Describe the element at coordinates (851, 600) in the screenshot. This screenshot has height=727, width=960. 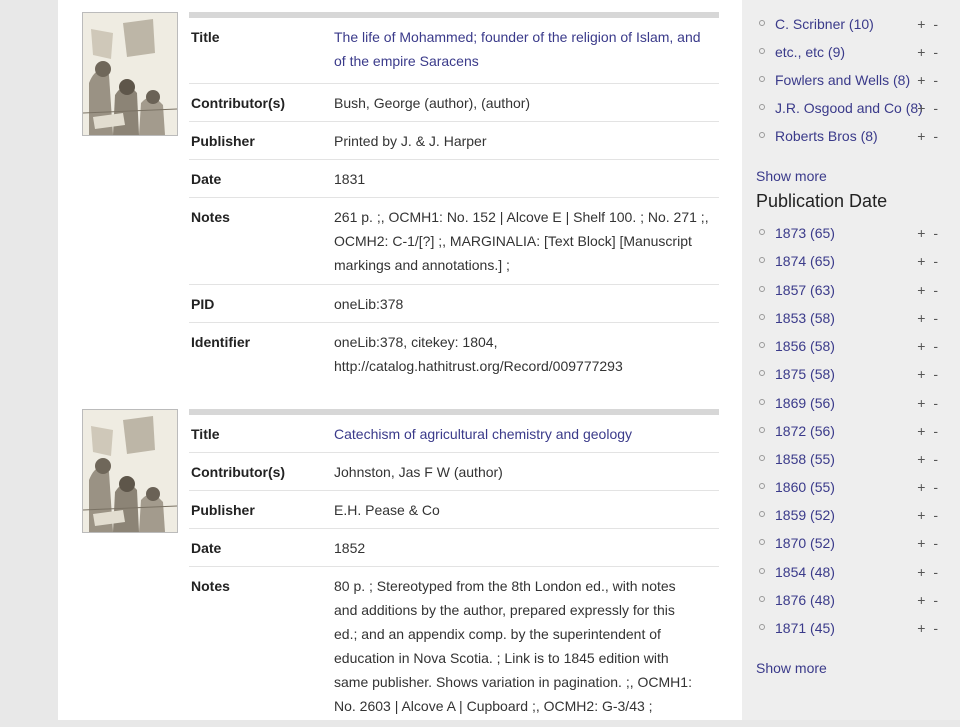
I see `facet-item-pubdate: 1876 (48) + -` at that location.